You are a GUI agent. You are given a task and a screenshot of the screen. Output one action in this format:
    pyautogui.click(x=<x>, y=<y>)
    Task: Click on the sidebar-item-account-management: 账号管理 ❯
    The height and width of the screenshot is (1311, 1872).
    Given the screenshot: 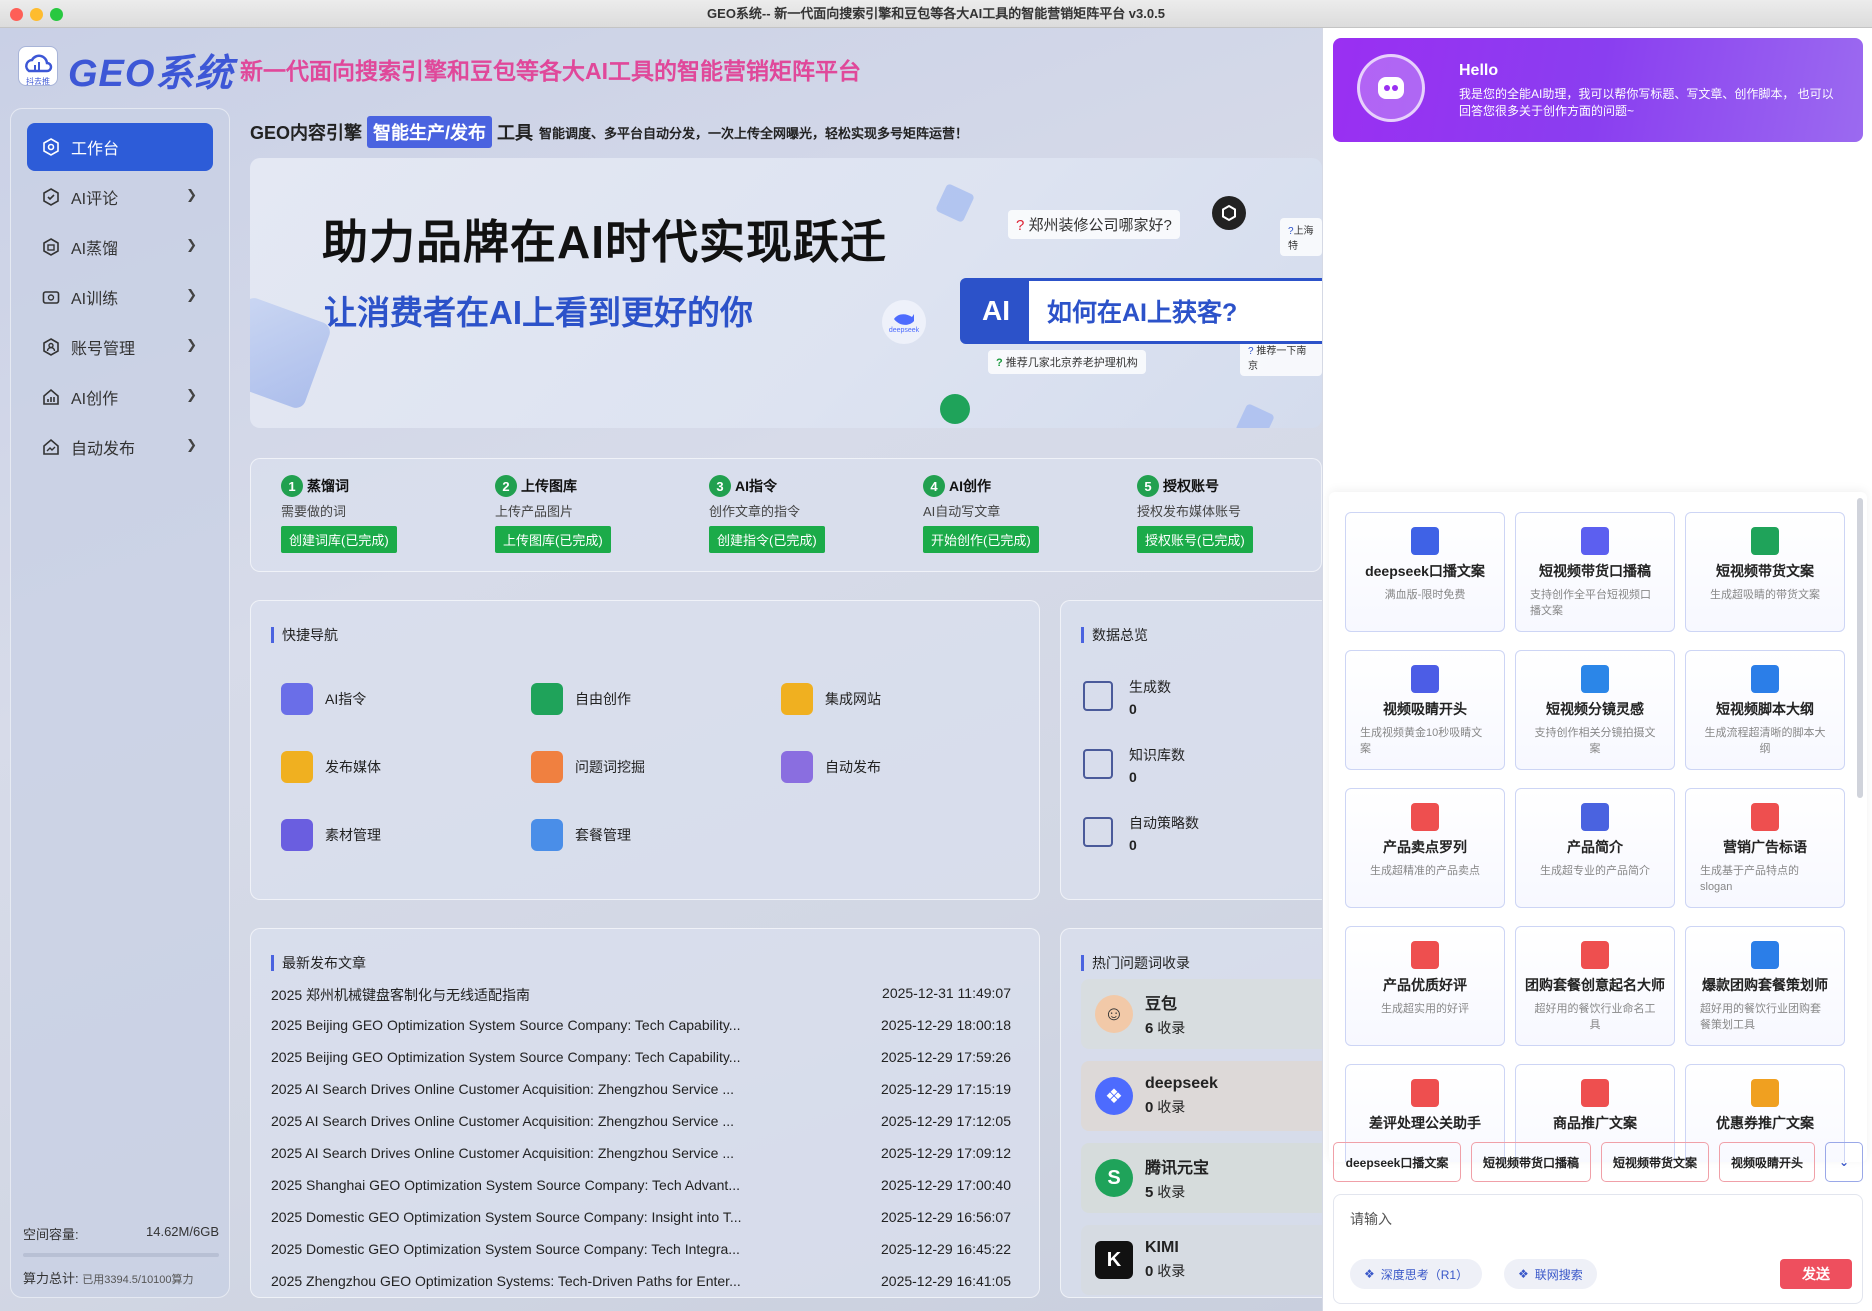 What is the action you would take?
    pyautogui.click(x=120, y=347)
    